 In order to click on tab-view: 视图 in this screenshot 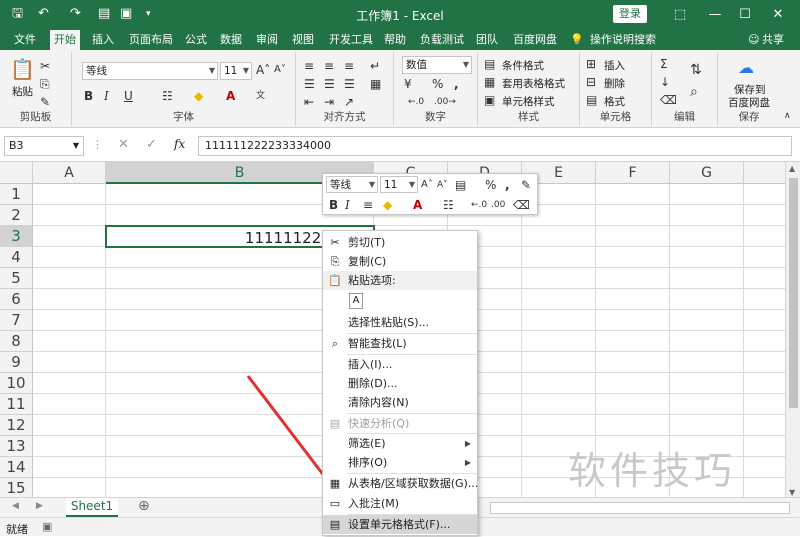, I will do `click(303, 40)`.